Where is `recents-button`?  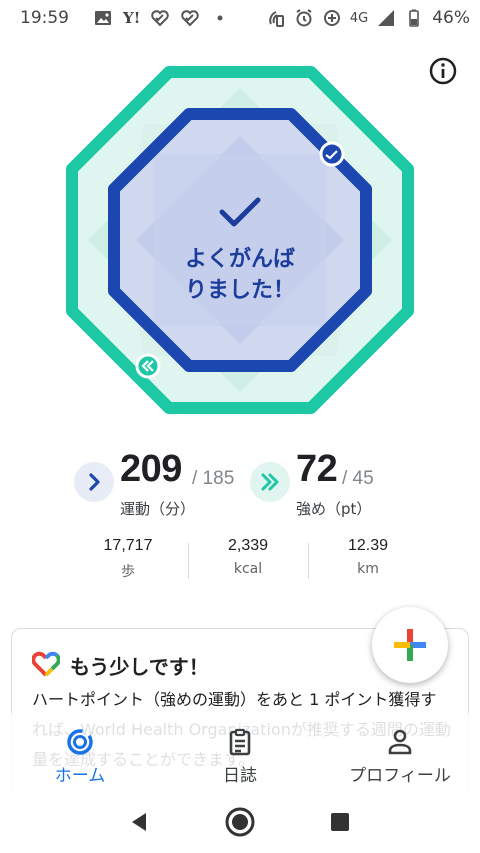 recents-button is located at coordinates (340, 822).